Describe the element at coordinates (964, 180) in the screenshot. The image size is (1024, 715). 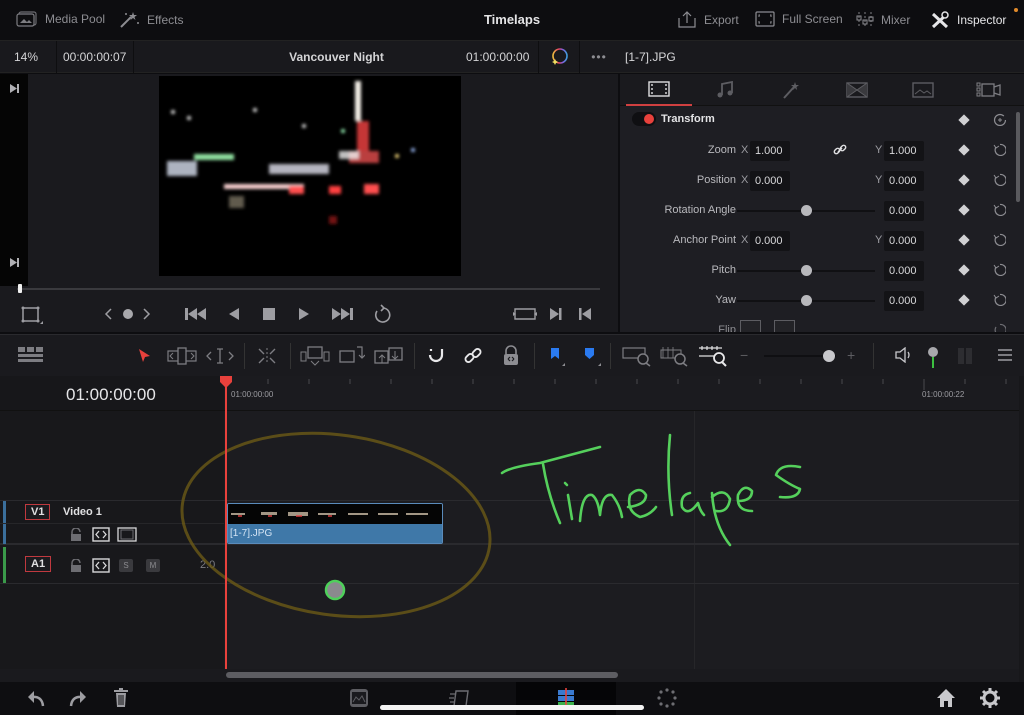
I see `position-keyframe-icon` at that location.